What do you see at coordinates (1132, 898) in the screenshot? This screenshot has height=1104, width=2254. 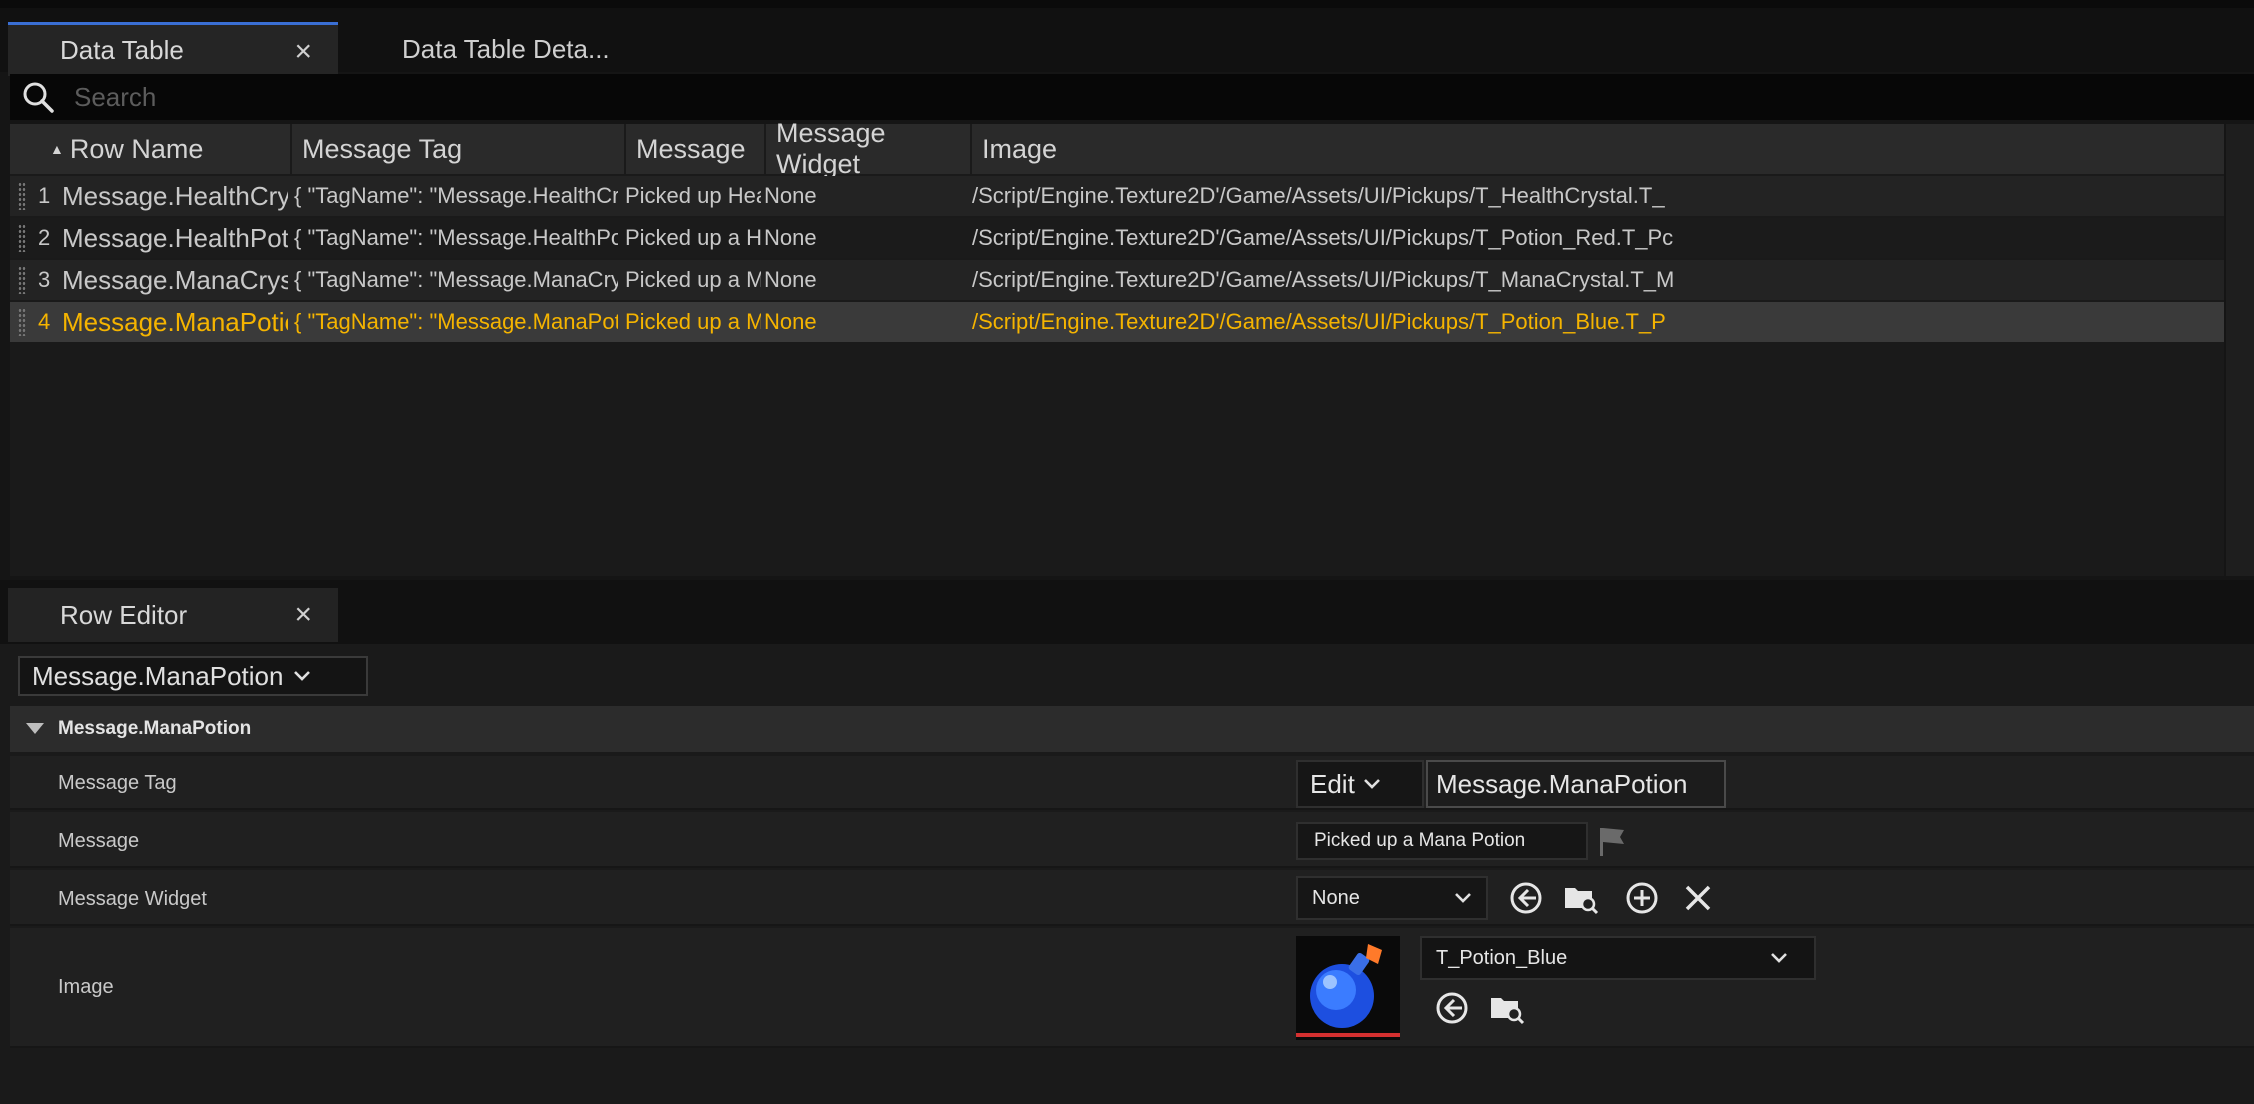 I see `property-row-message-widget: Message Widget None` at bounding box center [1132, 898].